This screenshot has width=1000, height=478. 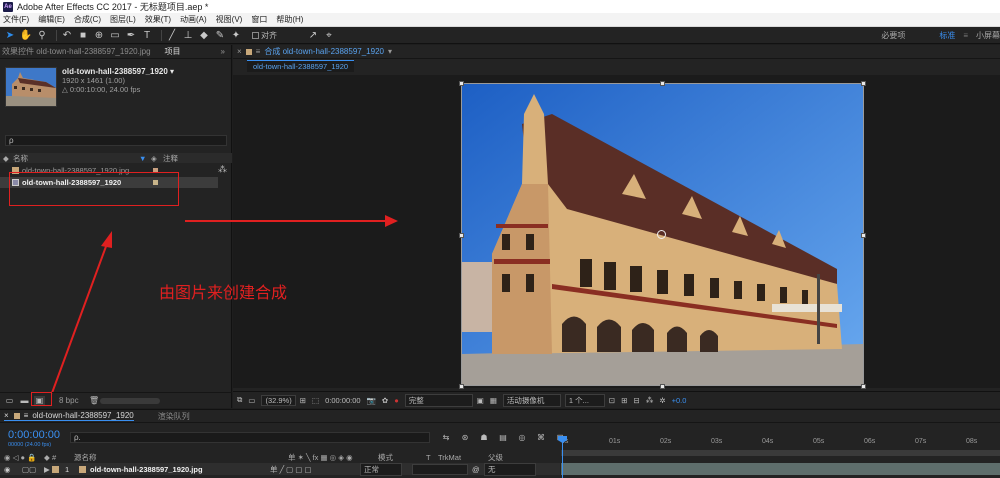 I want to click on pick-whip-icon: @, so click(x=478, y=469).